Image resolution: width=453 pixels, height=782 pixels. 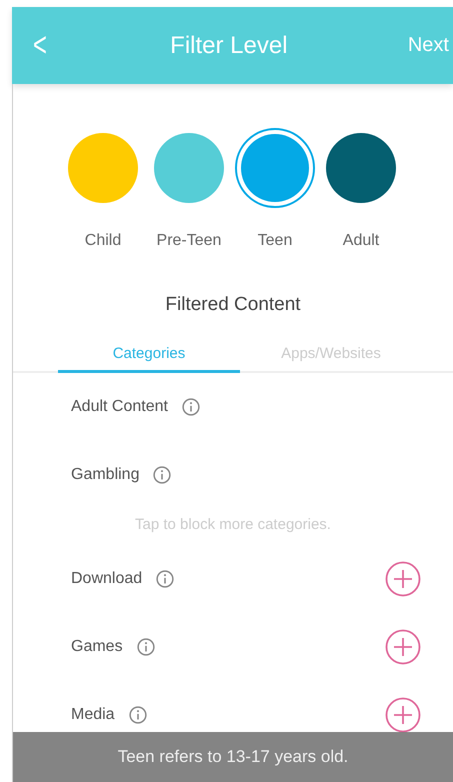 I want to click on level-option: Child, so click(x=103, y=189).